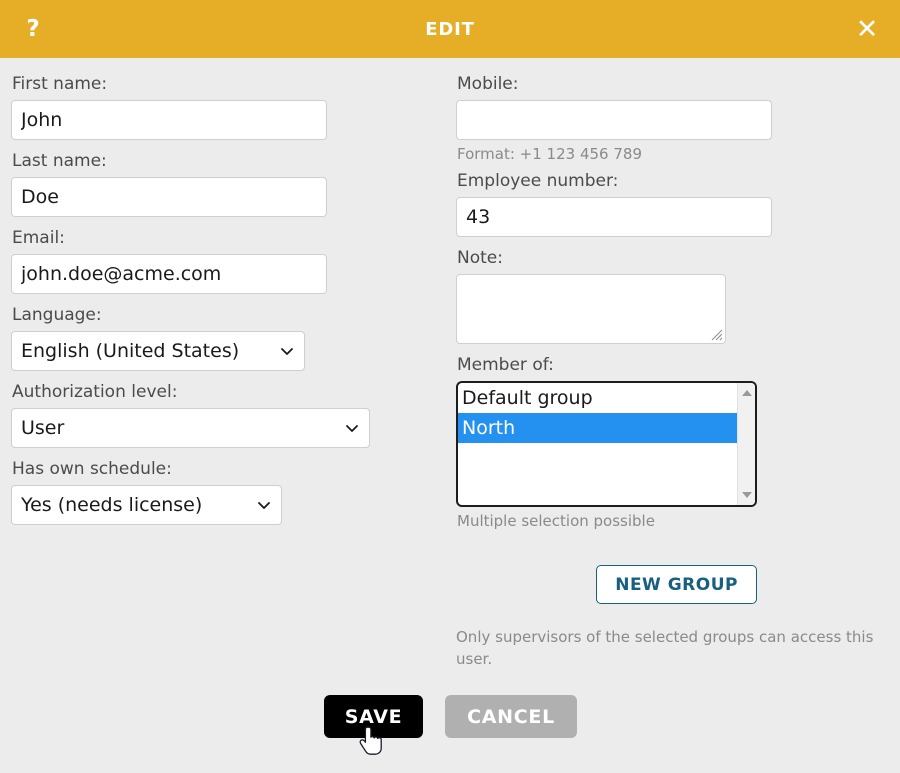 The width and height of the screenshot is (900, 773). I want to click on cancel-button: CANCEL, so click(511, 716).